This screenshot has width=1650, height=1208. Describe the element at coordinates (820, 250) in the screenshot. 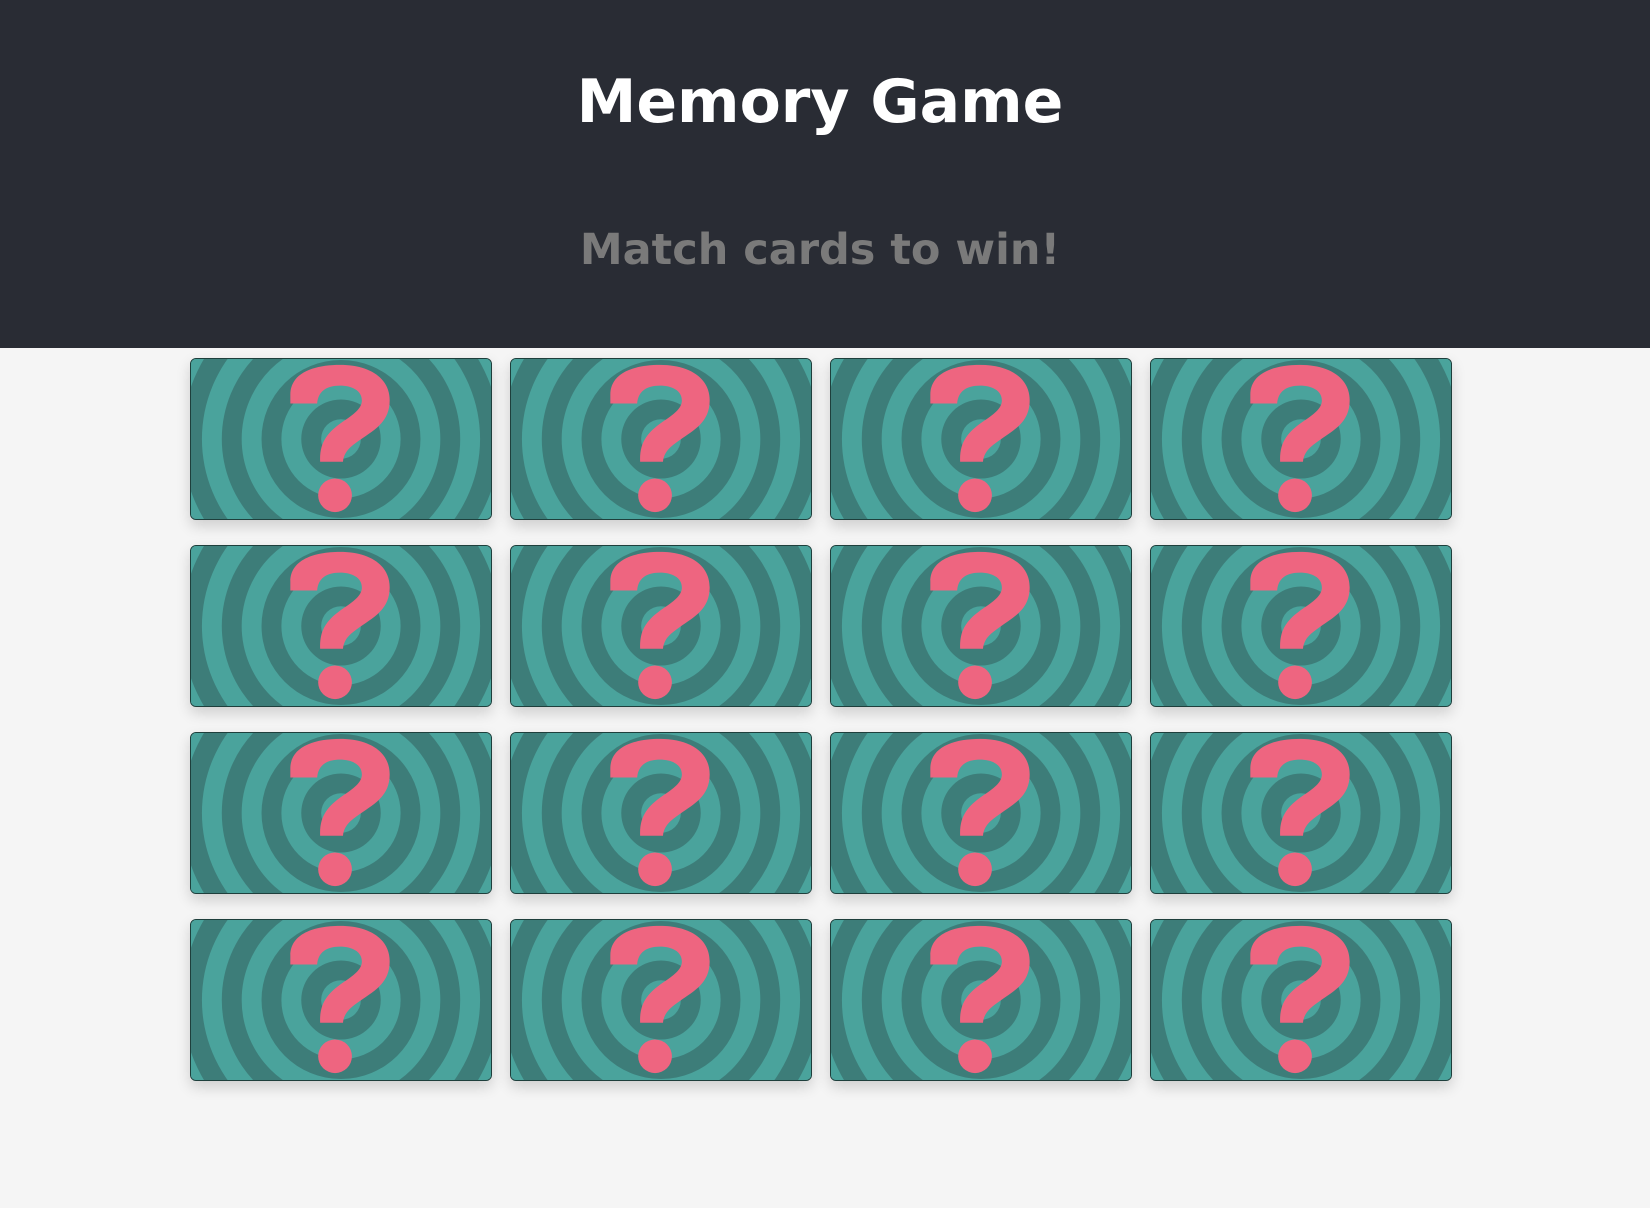

I see `page-subtitle: Match cards to win!` at that location.